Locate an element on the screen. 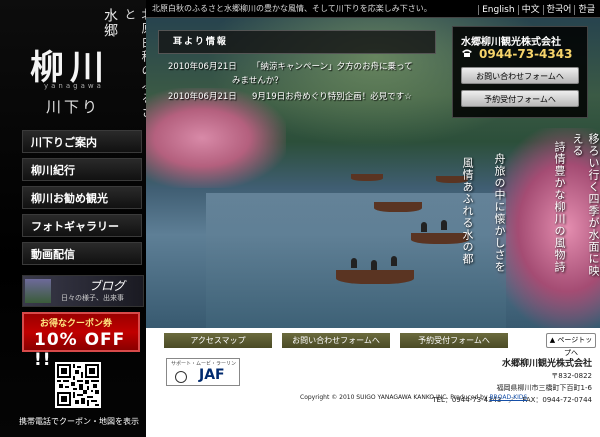 This screenshot has height=437, width=600. news-header: 耳より情報 is located at coordinates (297, 42).